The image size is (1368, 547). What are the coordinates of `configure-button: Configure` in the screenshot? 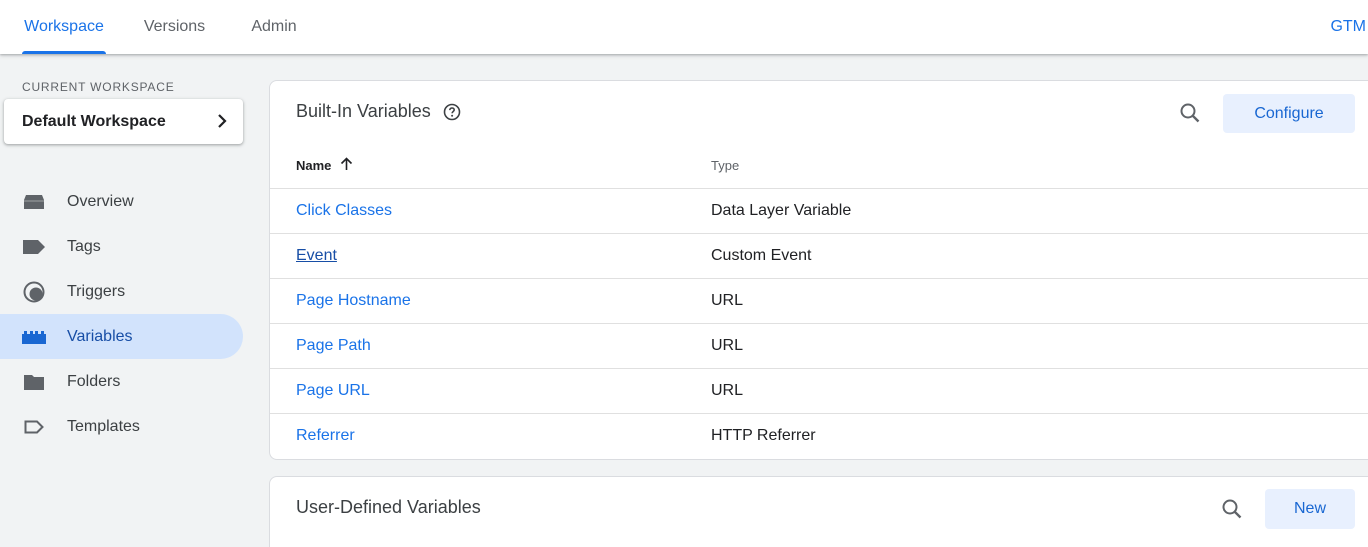 It's located at (1289, 113).